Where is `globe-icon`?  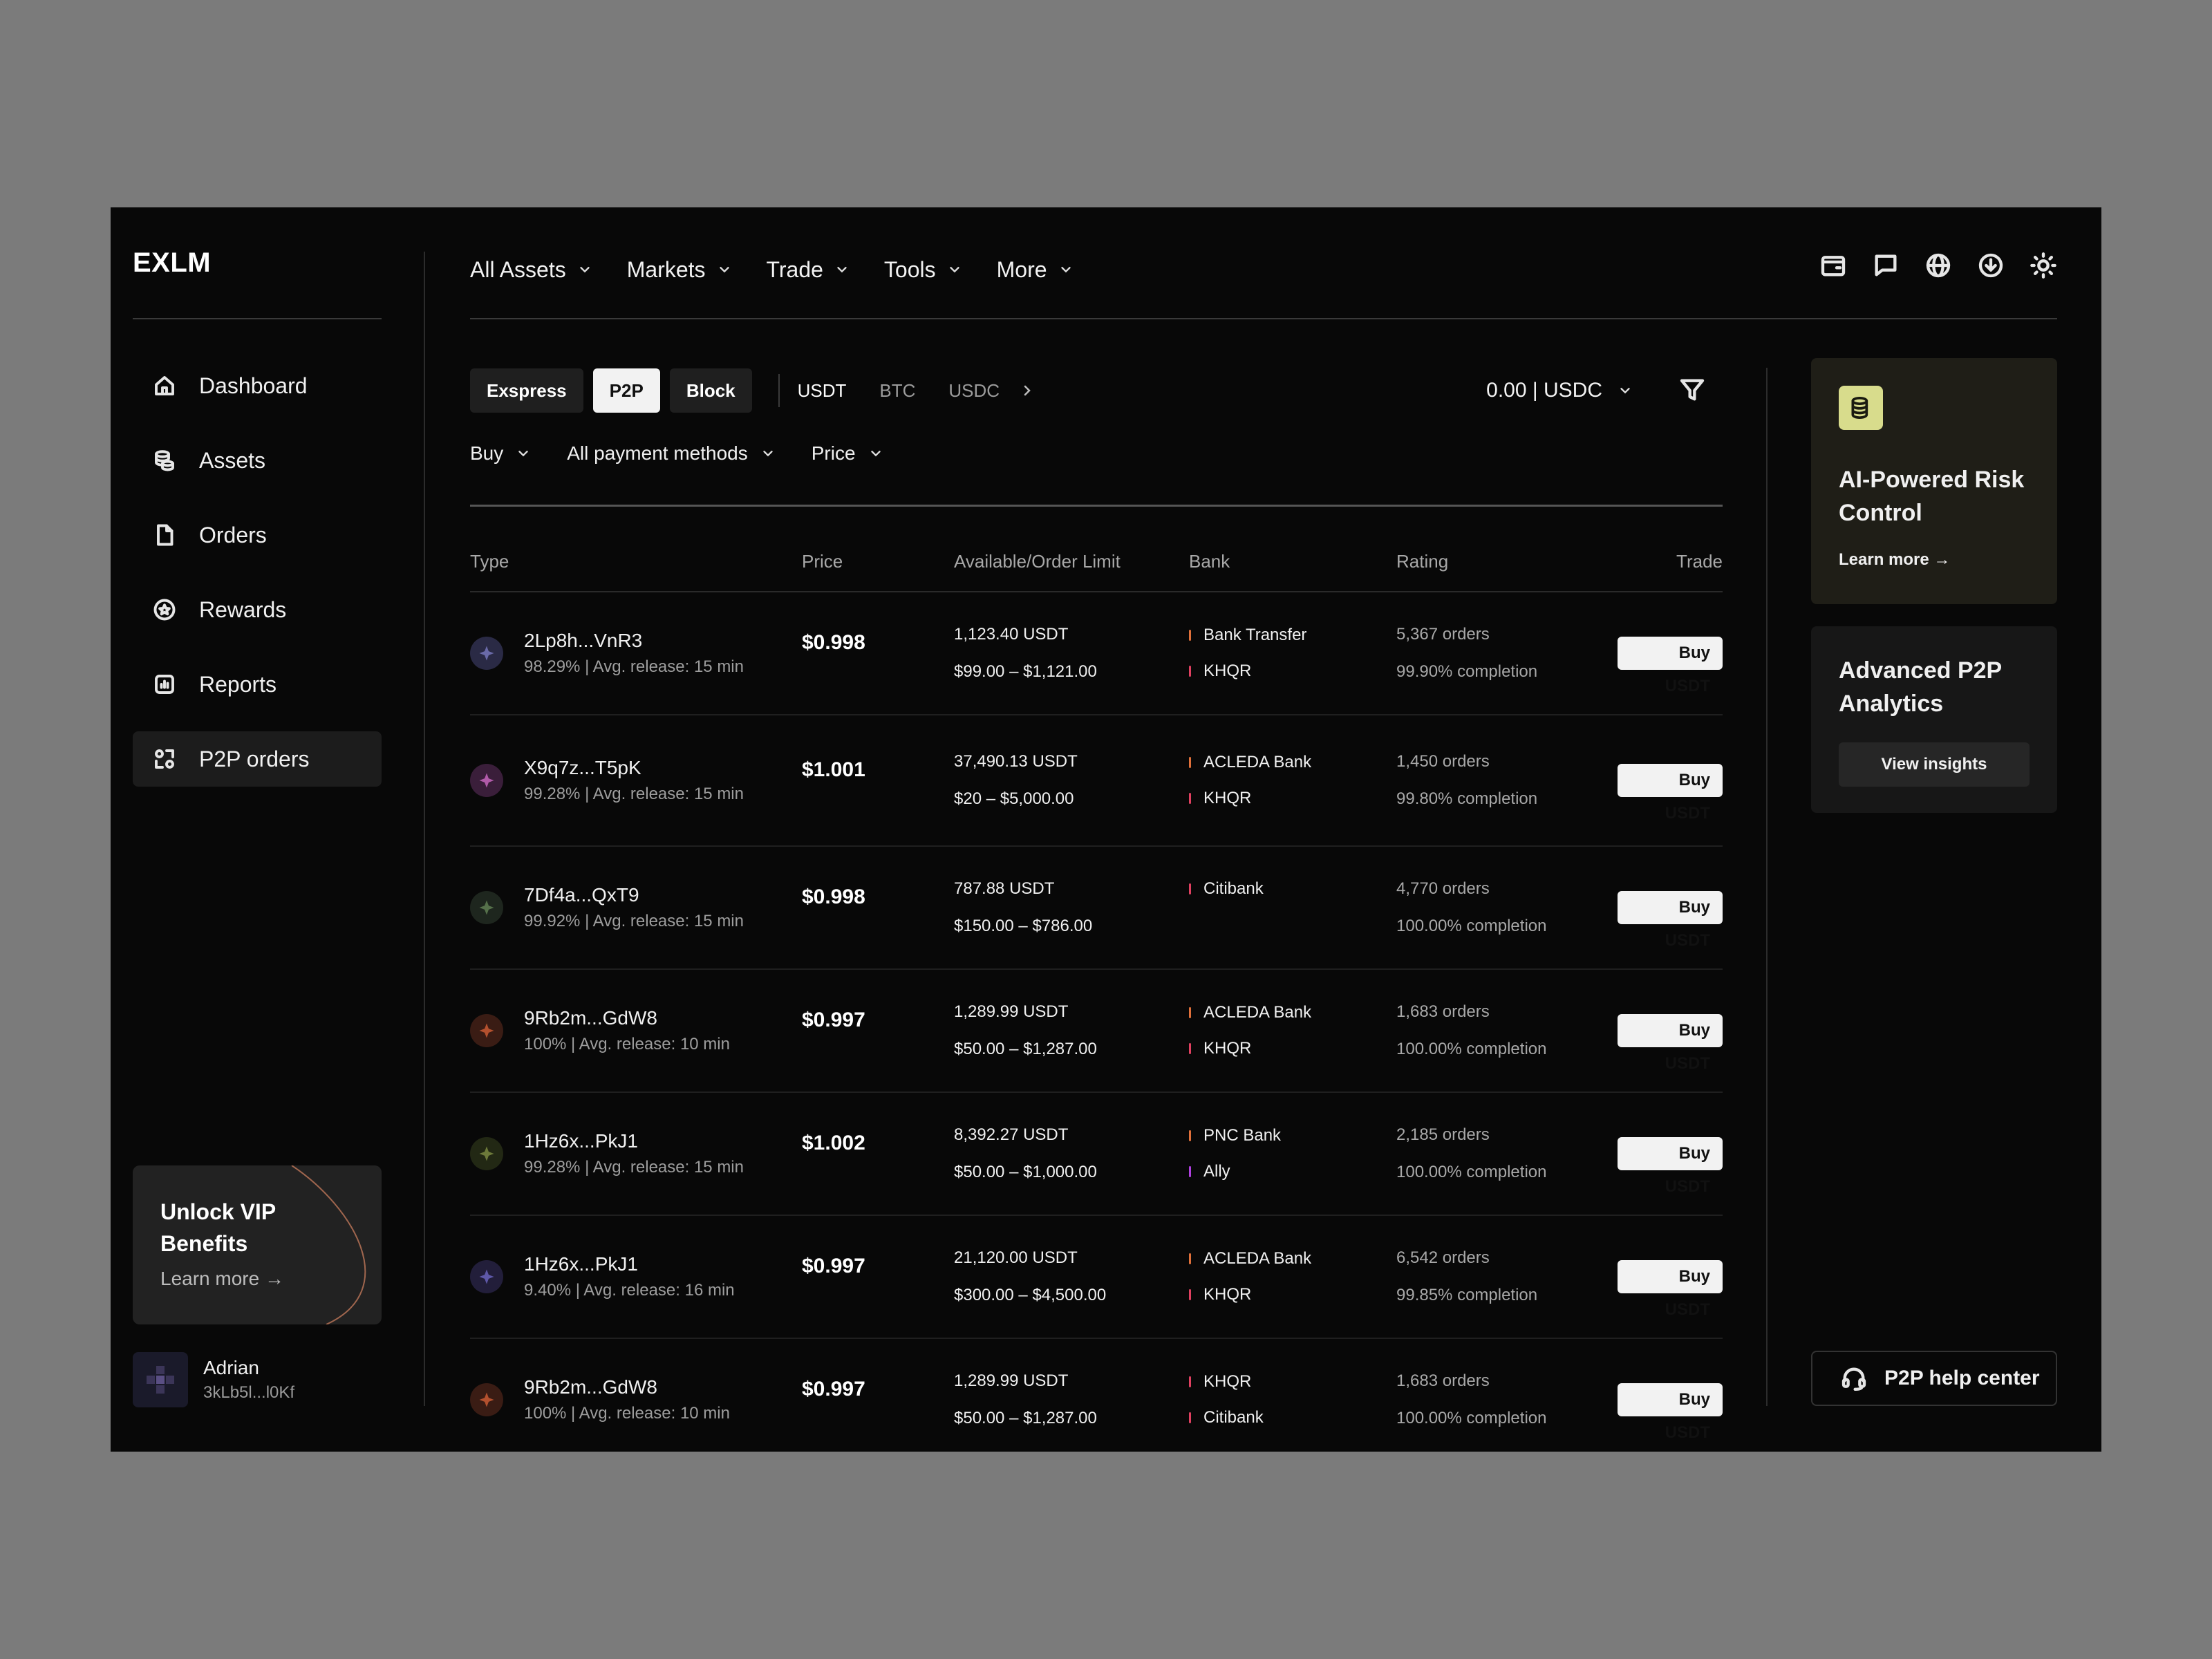
globe-icon is located at coordinates (1938, 265).